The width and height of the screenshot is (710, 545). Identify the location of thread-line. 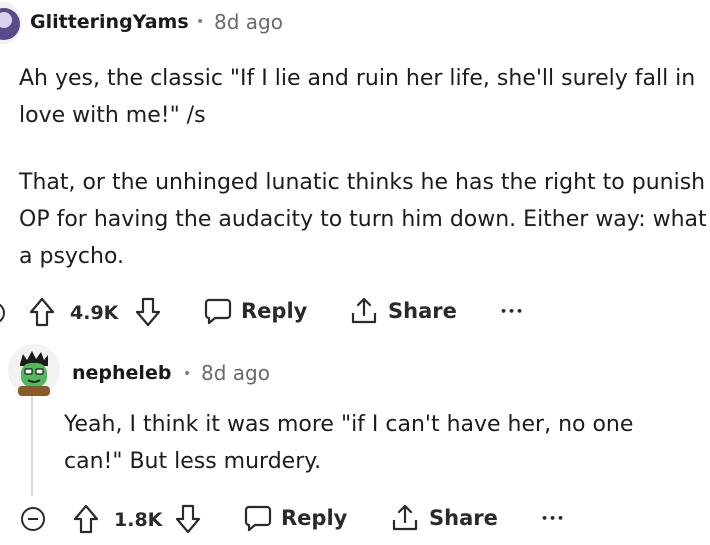
(32, 446).